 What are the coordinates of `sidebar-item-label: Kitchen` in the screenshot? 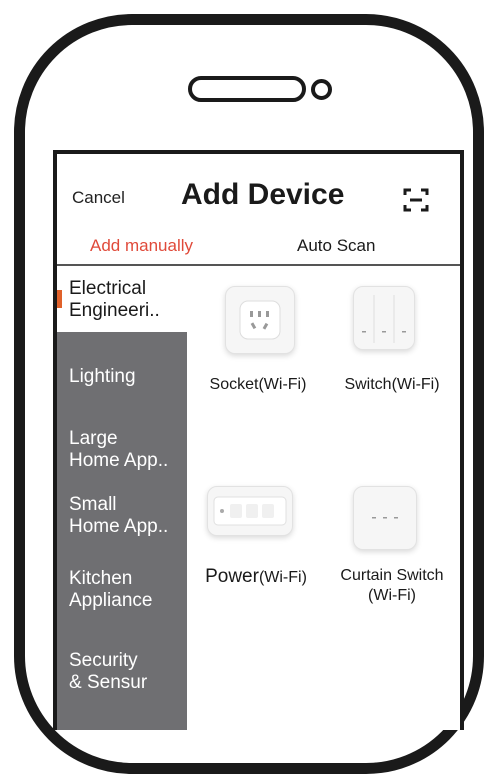 It's located at (101, 578).